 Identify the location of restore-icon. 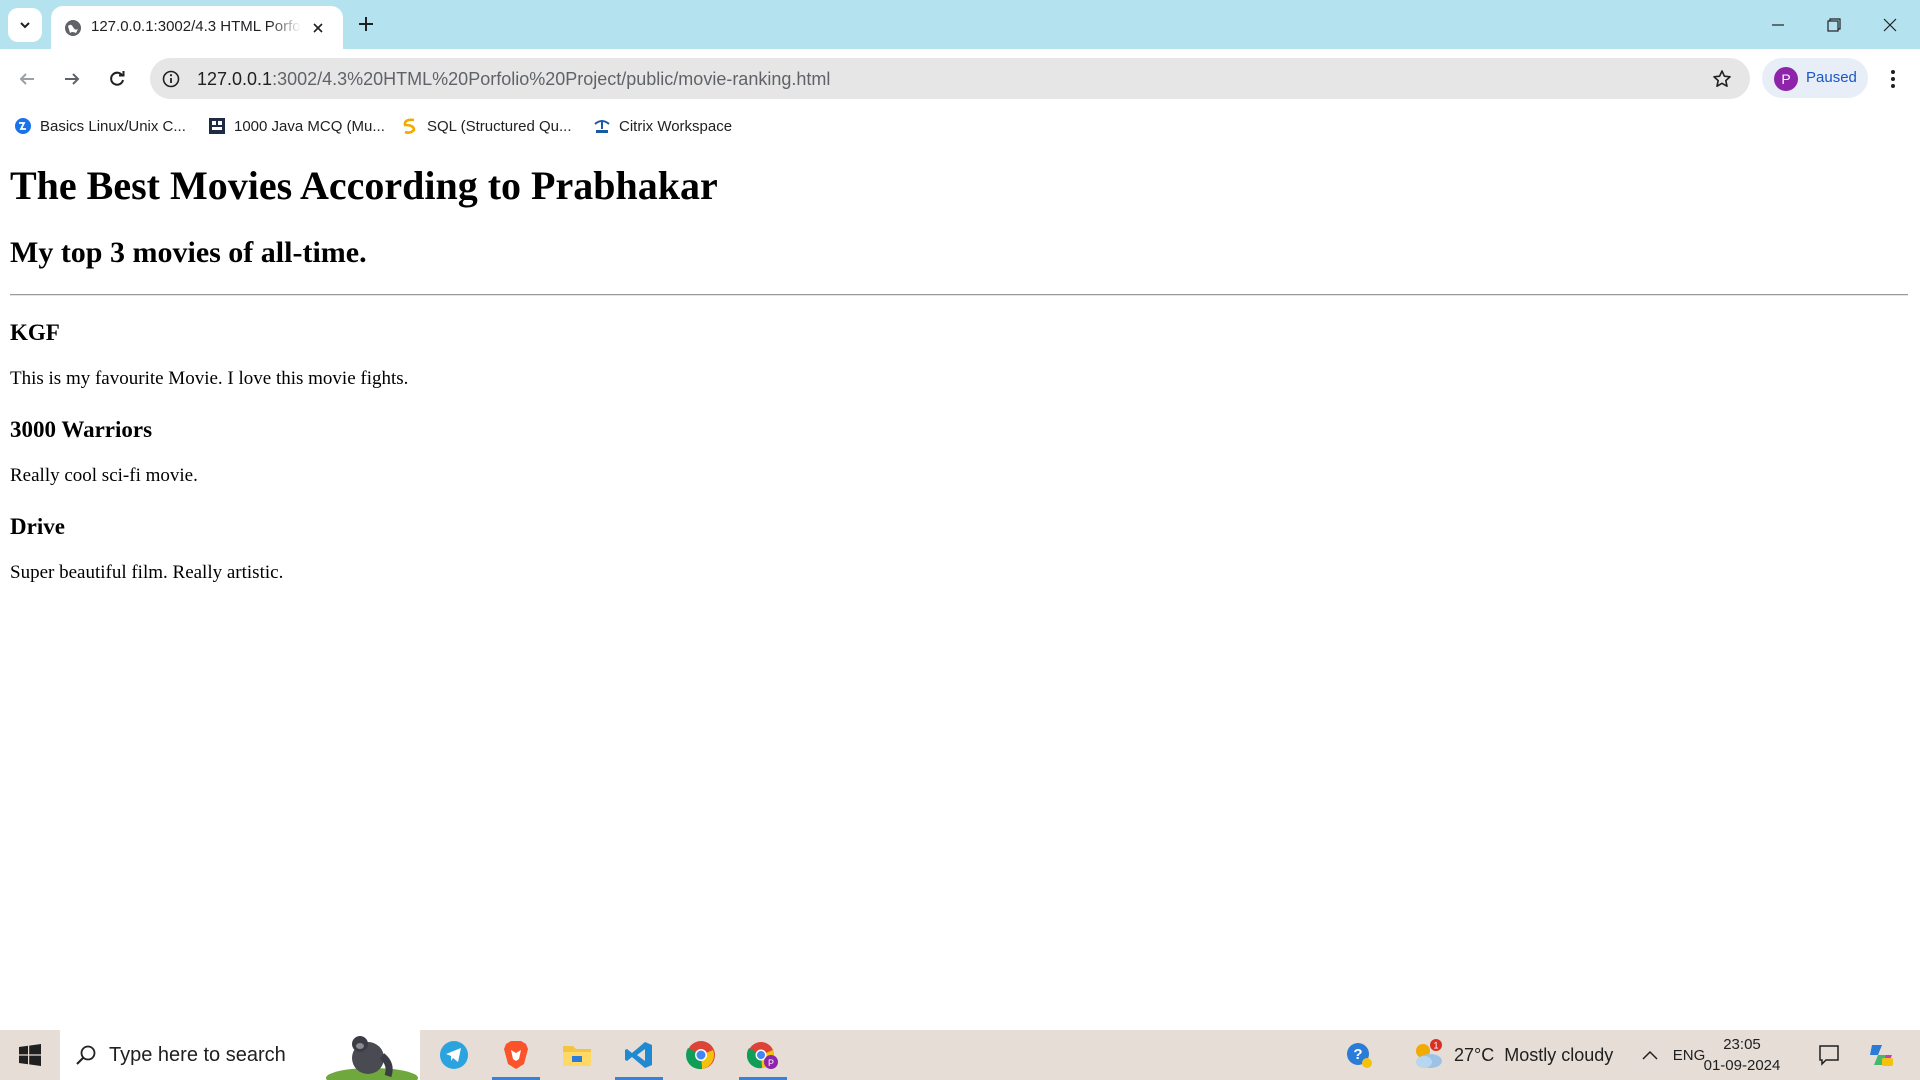
(1834, 24).